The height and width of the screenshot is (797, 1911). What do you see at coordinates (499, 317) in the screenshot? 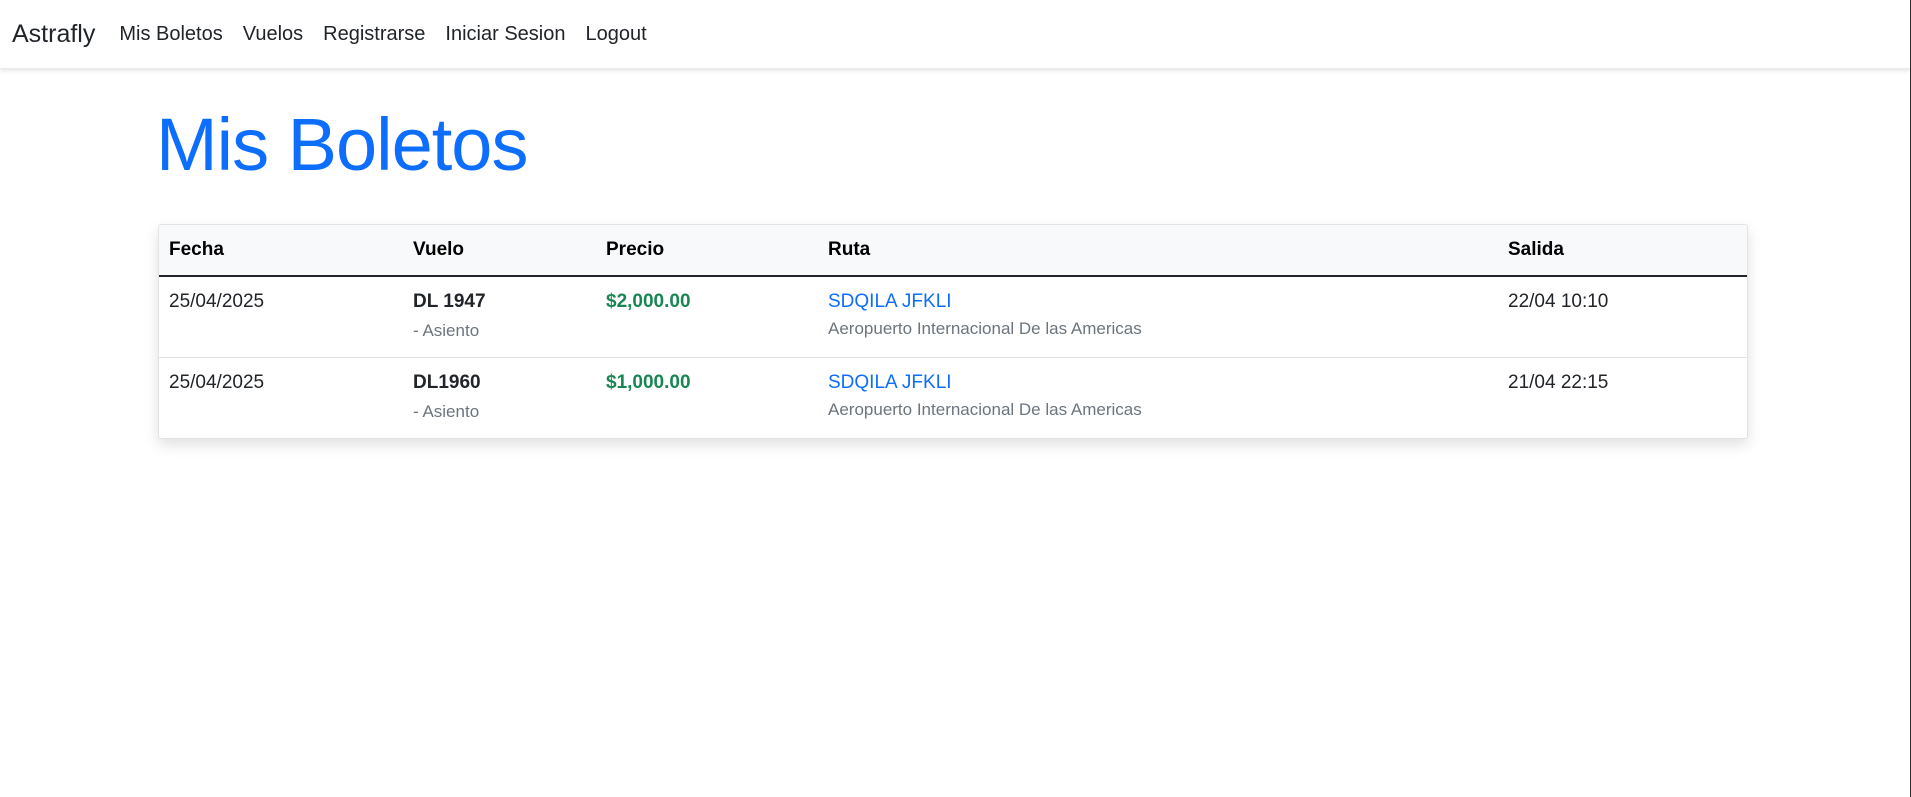
I see `cell-vuelo: DL 1947 - Asiento` at bounding box center [499, 317].